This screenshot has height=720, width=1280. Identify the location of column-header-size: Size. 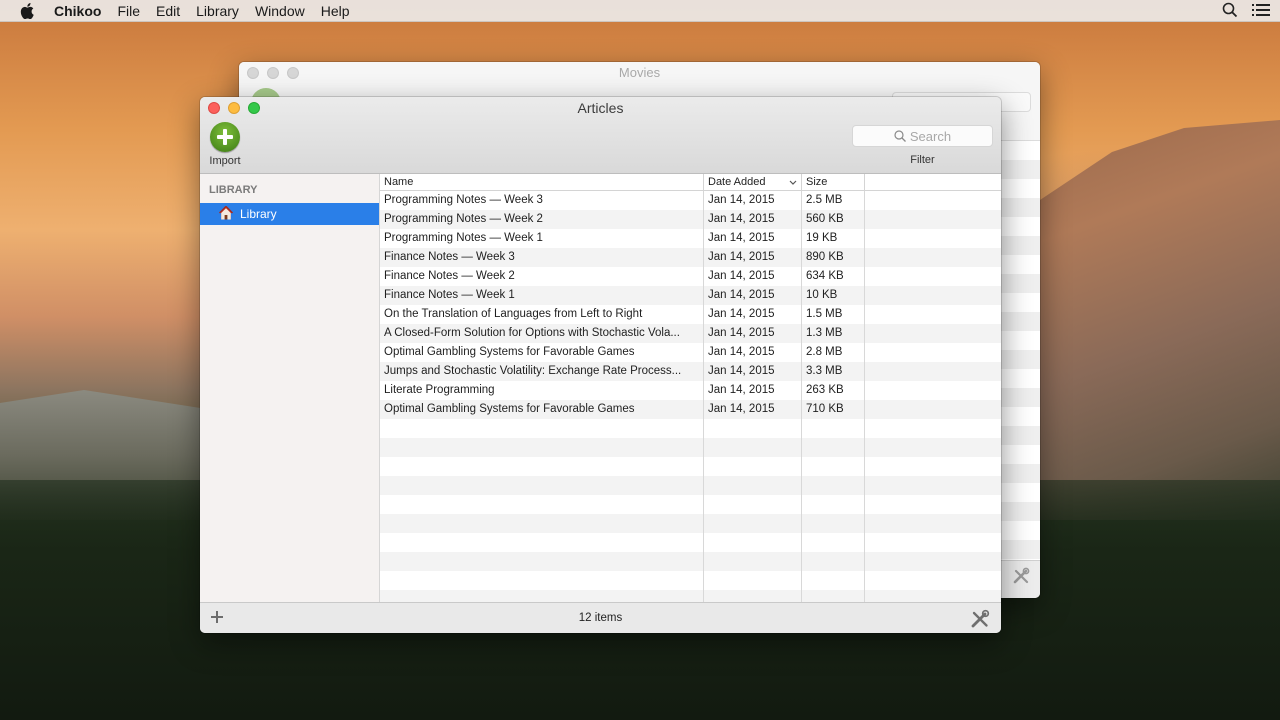
(833, 182).